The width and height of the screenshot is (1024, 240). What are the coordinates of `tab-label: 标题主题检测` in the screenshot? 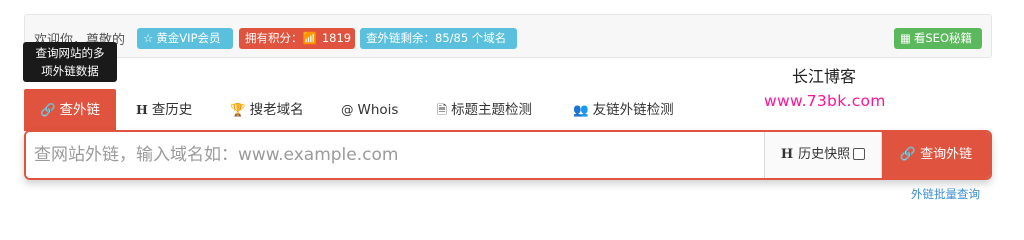 It's located at (492, 110).